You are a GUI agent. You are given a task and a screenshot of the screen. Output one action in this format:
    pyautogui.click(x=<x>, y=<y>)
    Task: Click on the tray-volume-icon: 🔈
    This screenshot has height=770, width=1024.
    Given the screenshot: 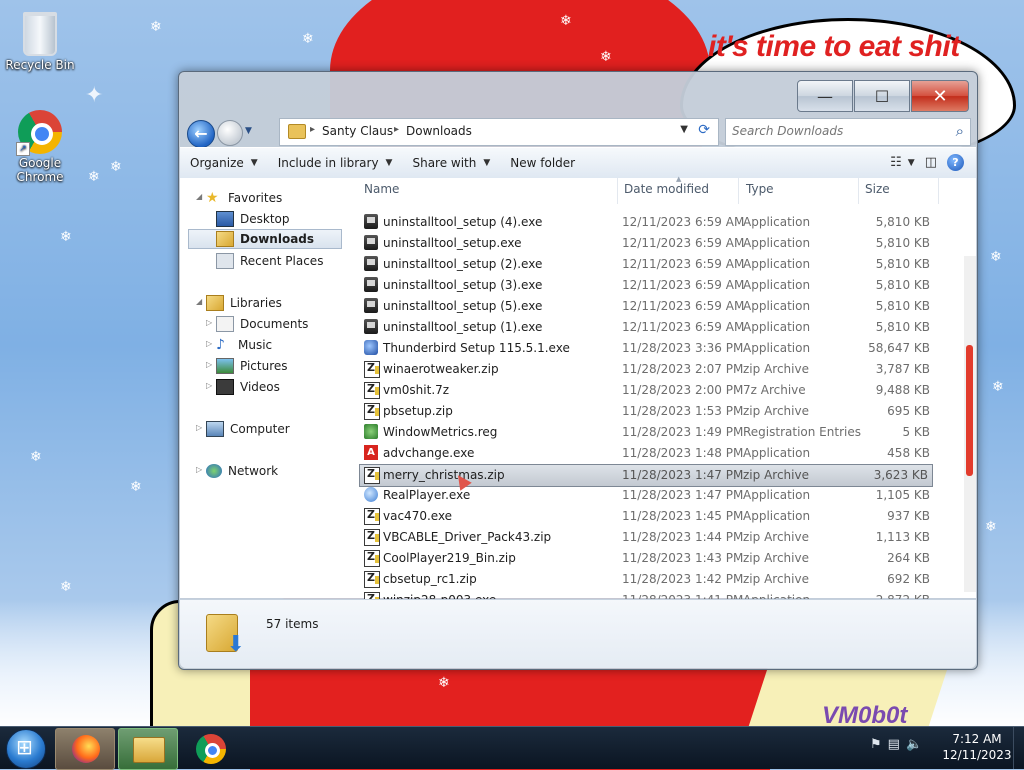 What is the action you would take?
    pyautogui.click(x=914, y=744)
    